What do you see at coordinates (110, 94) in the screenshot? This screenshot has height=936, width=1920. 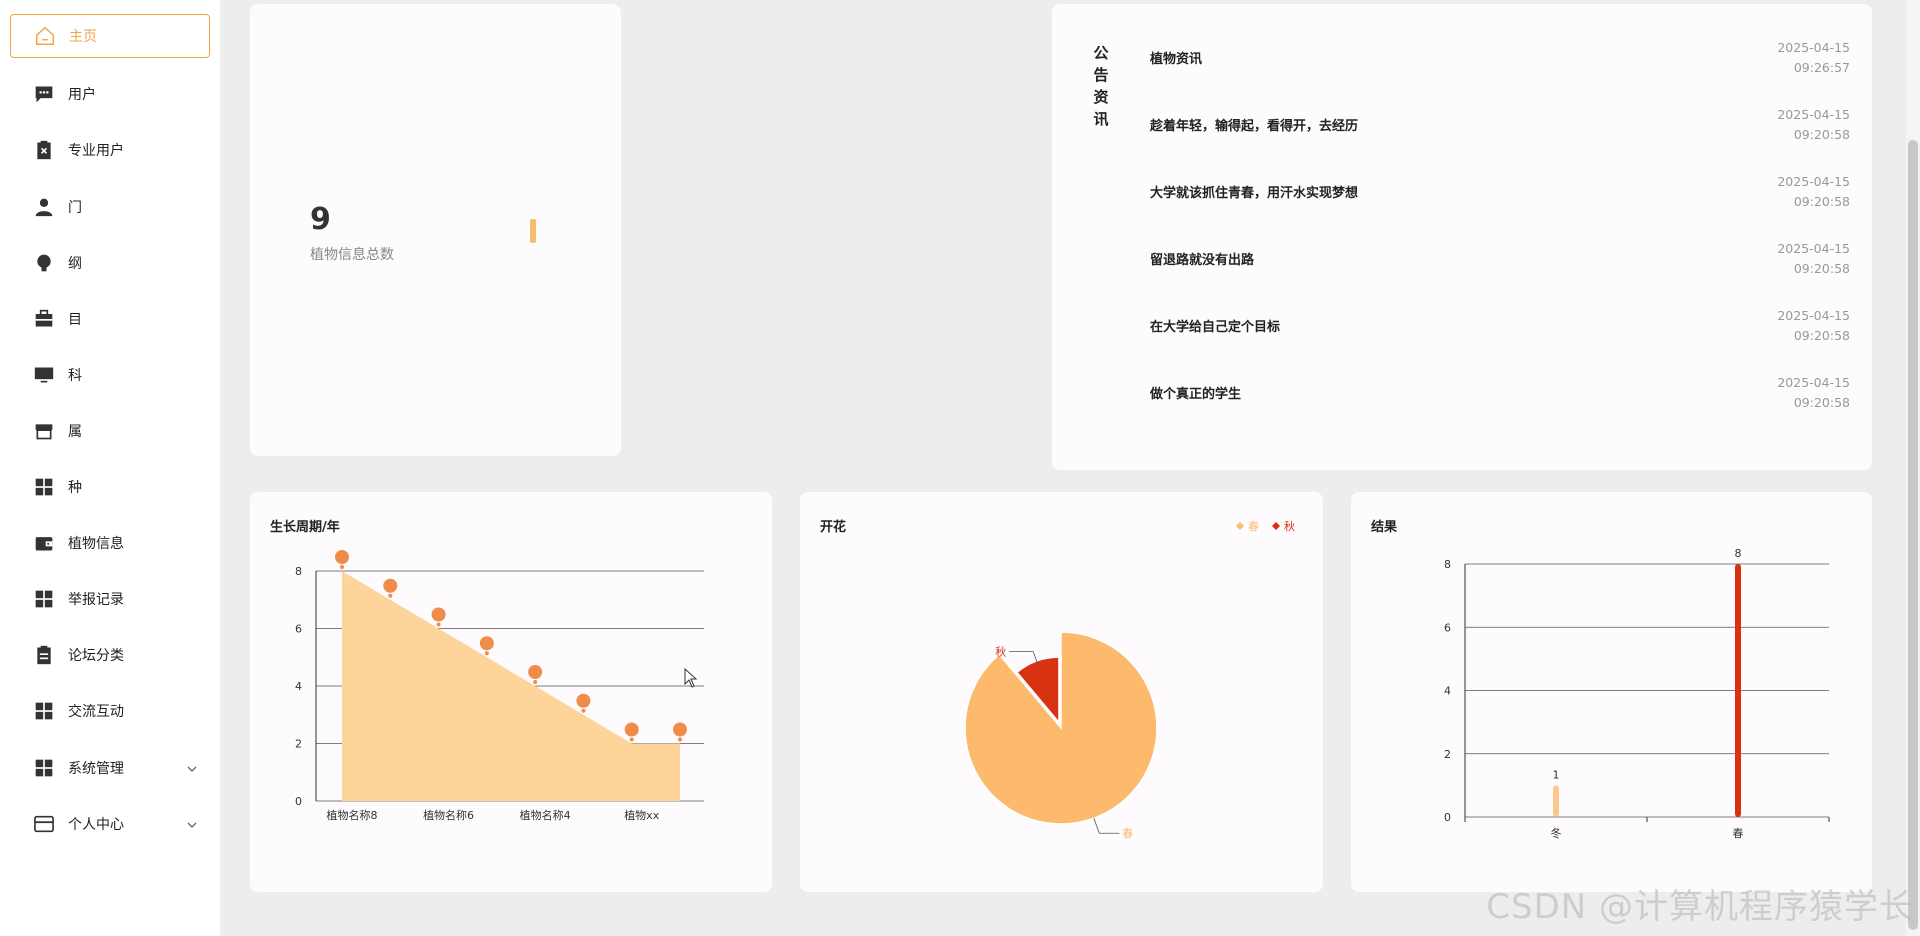 I see `sidebar-item-user: 用户` at bounding box center [110, 94].